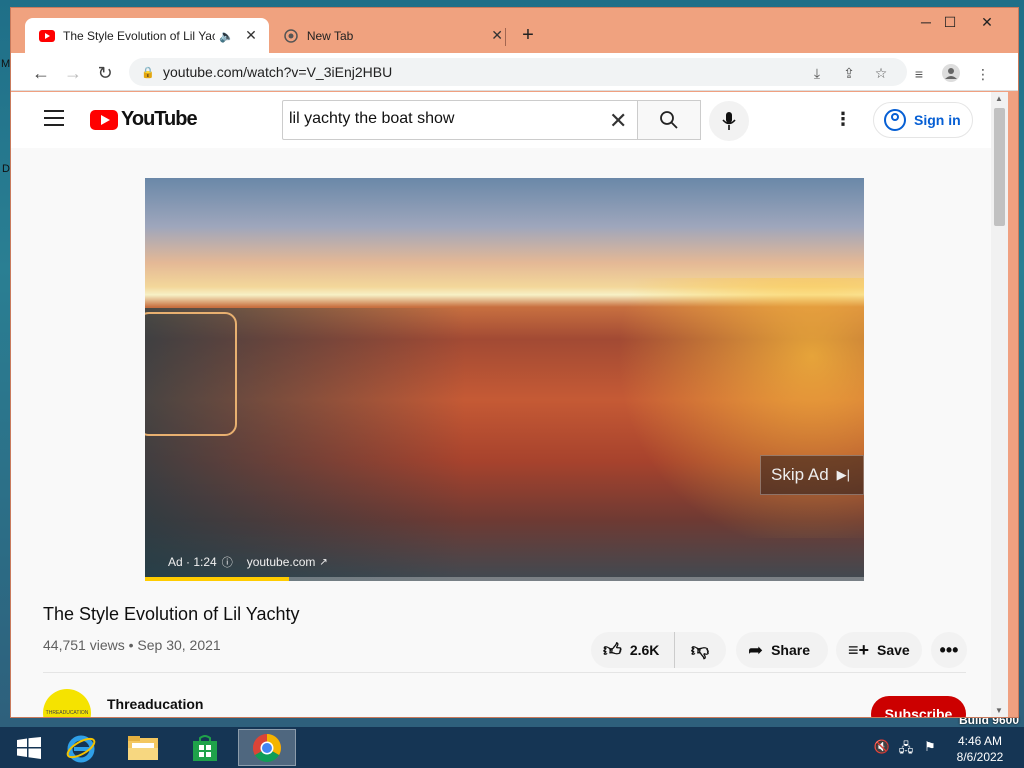 This screenshot has height=768, width=1024. Describe the element at coordinates (29, 747) in the screenshot. I see `start-button` at that location.